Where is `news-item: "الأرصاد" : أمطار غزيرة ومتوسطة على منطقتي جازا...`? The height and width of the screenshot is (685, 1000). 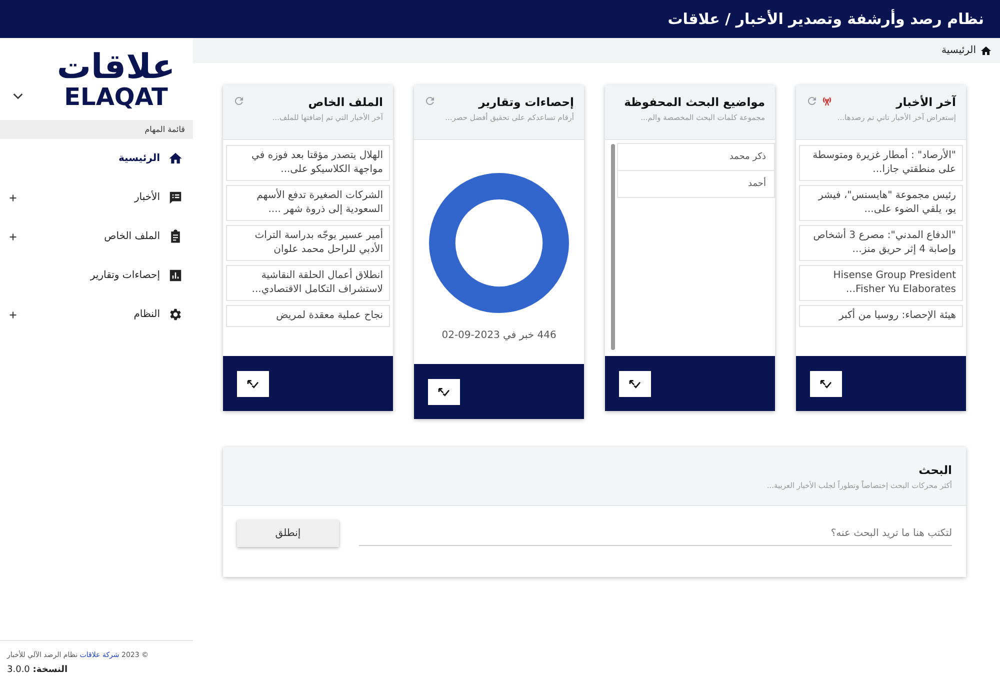 news-item: "الأرصاد" : أمطار غزيرة ومتوسطة على منطقتي جازا... is located at coordinates (881, 163).